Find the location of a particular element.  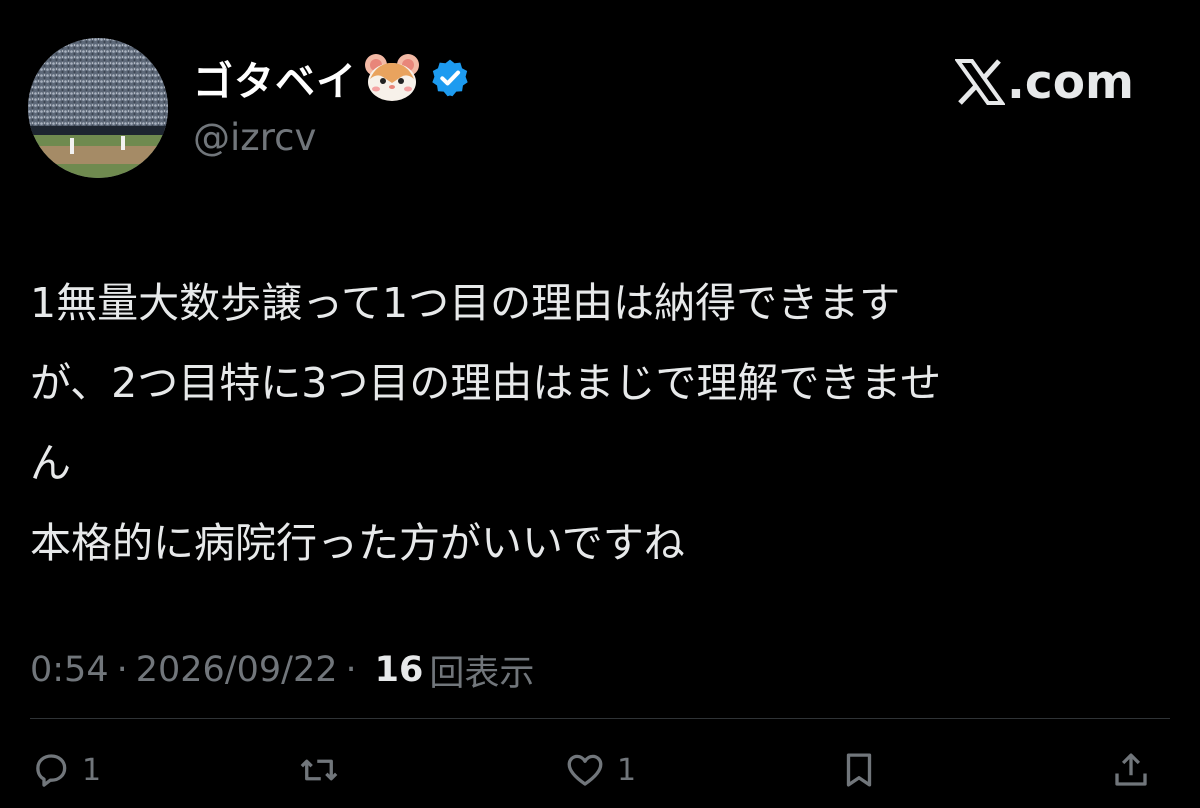

display-name: ゴタベイ is located at coordinates (275, 78).